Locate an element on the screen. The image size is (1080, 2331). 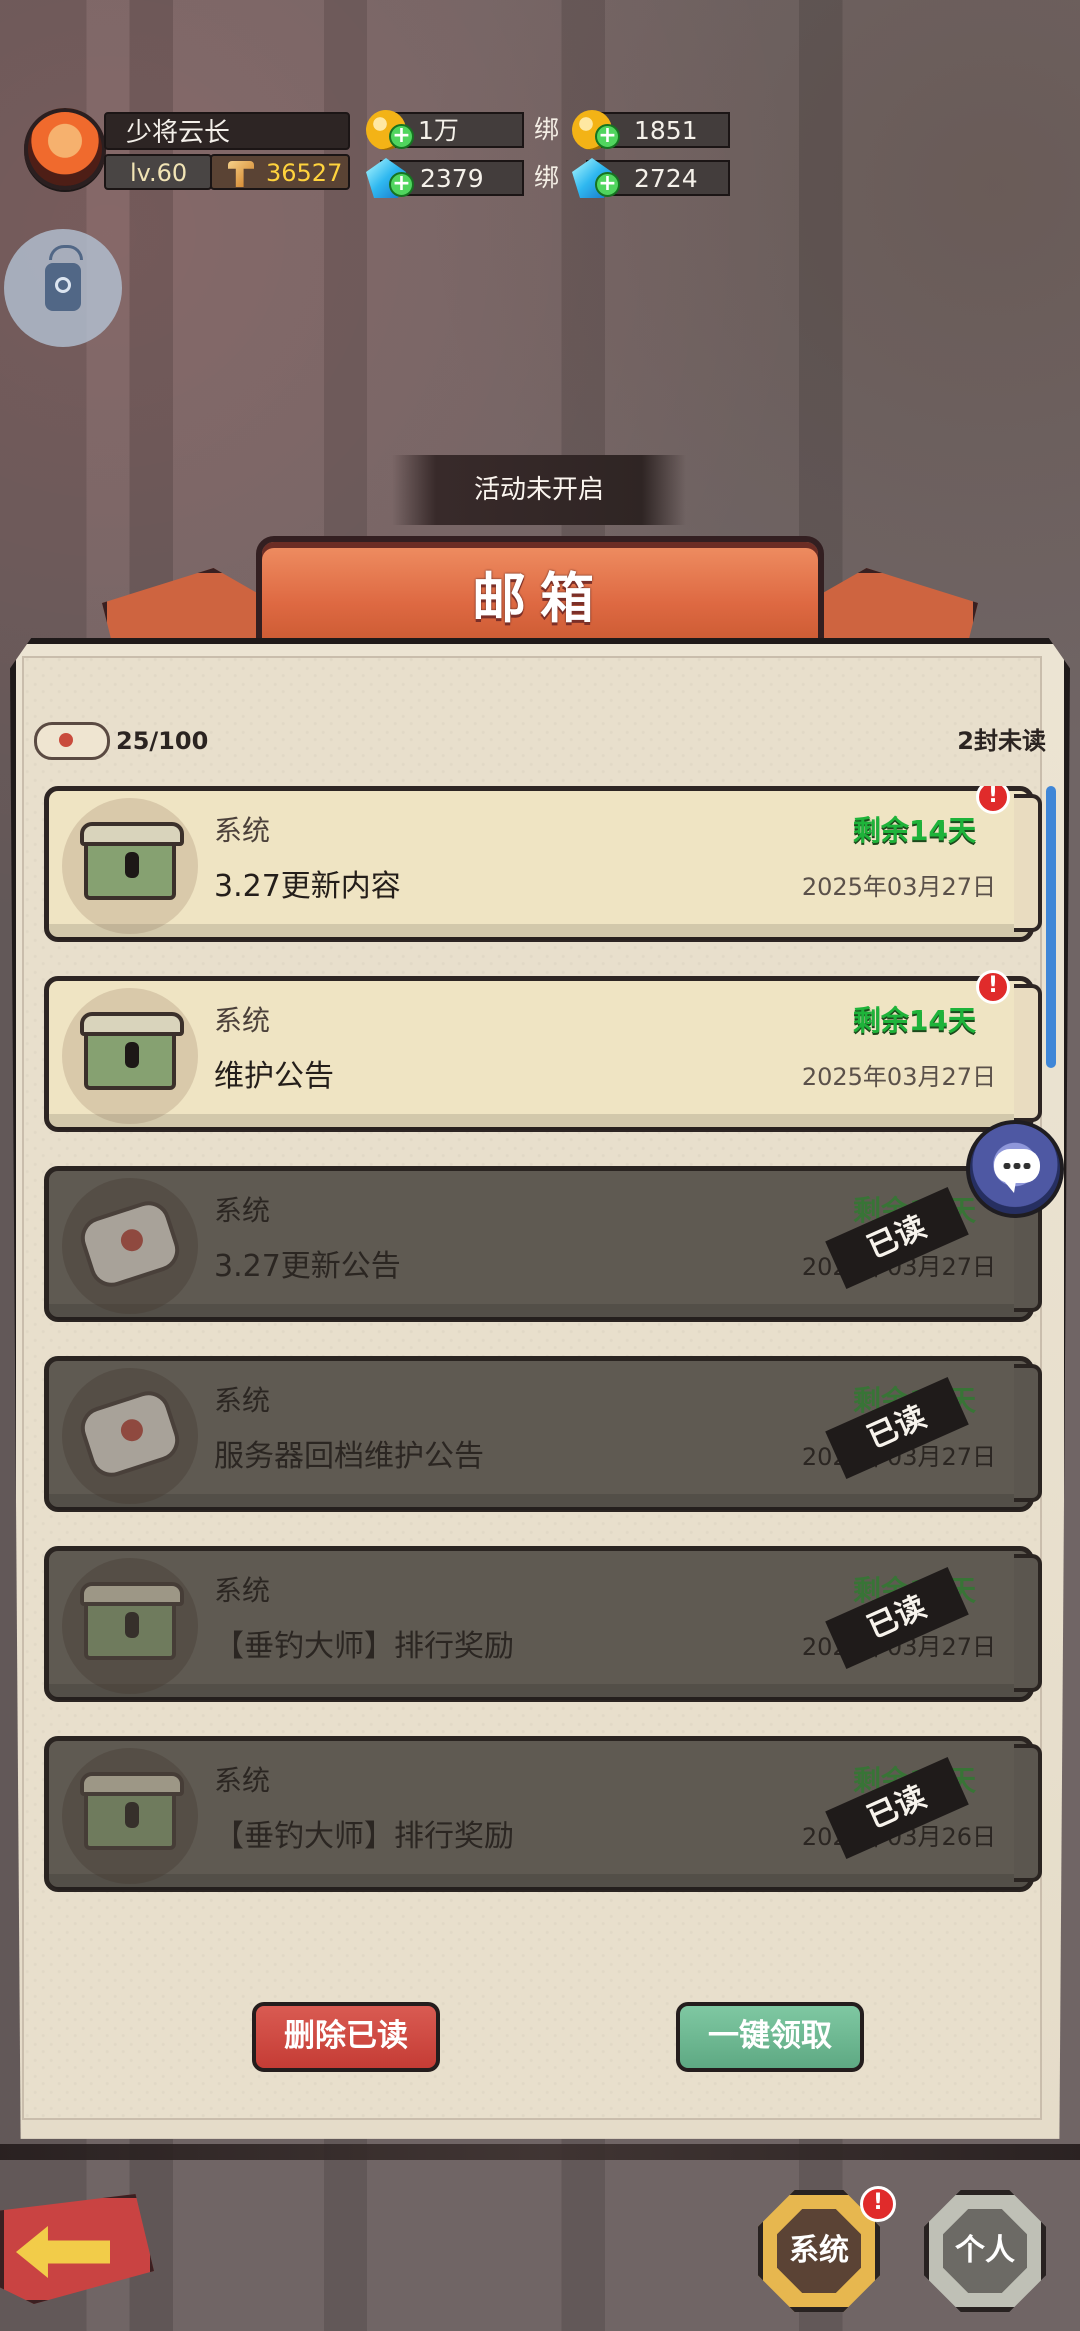
player-level: lv.60 is located at coordinates (159, 173).